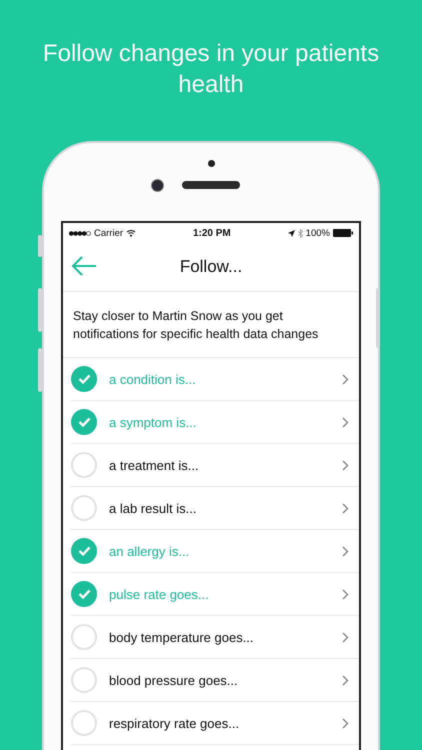 Image resolution: width=422 pixels, height=750 pixels. I want to click on bluetooth-icon, so click(300, 233).